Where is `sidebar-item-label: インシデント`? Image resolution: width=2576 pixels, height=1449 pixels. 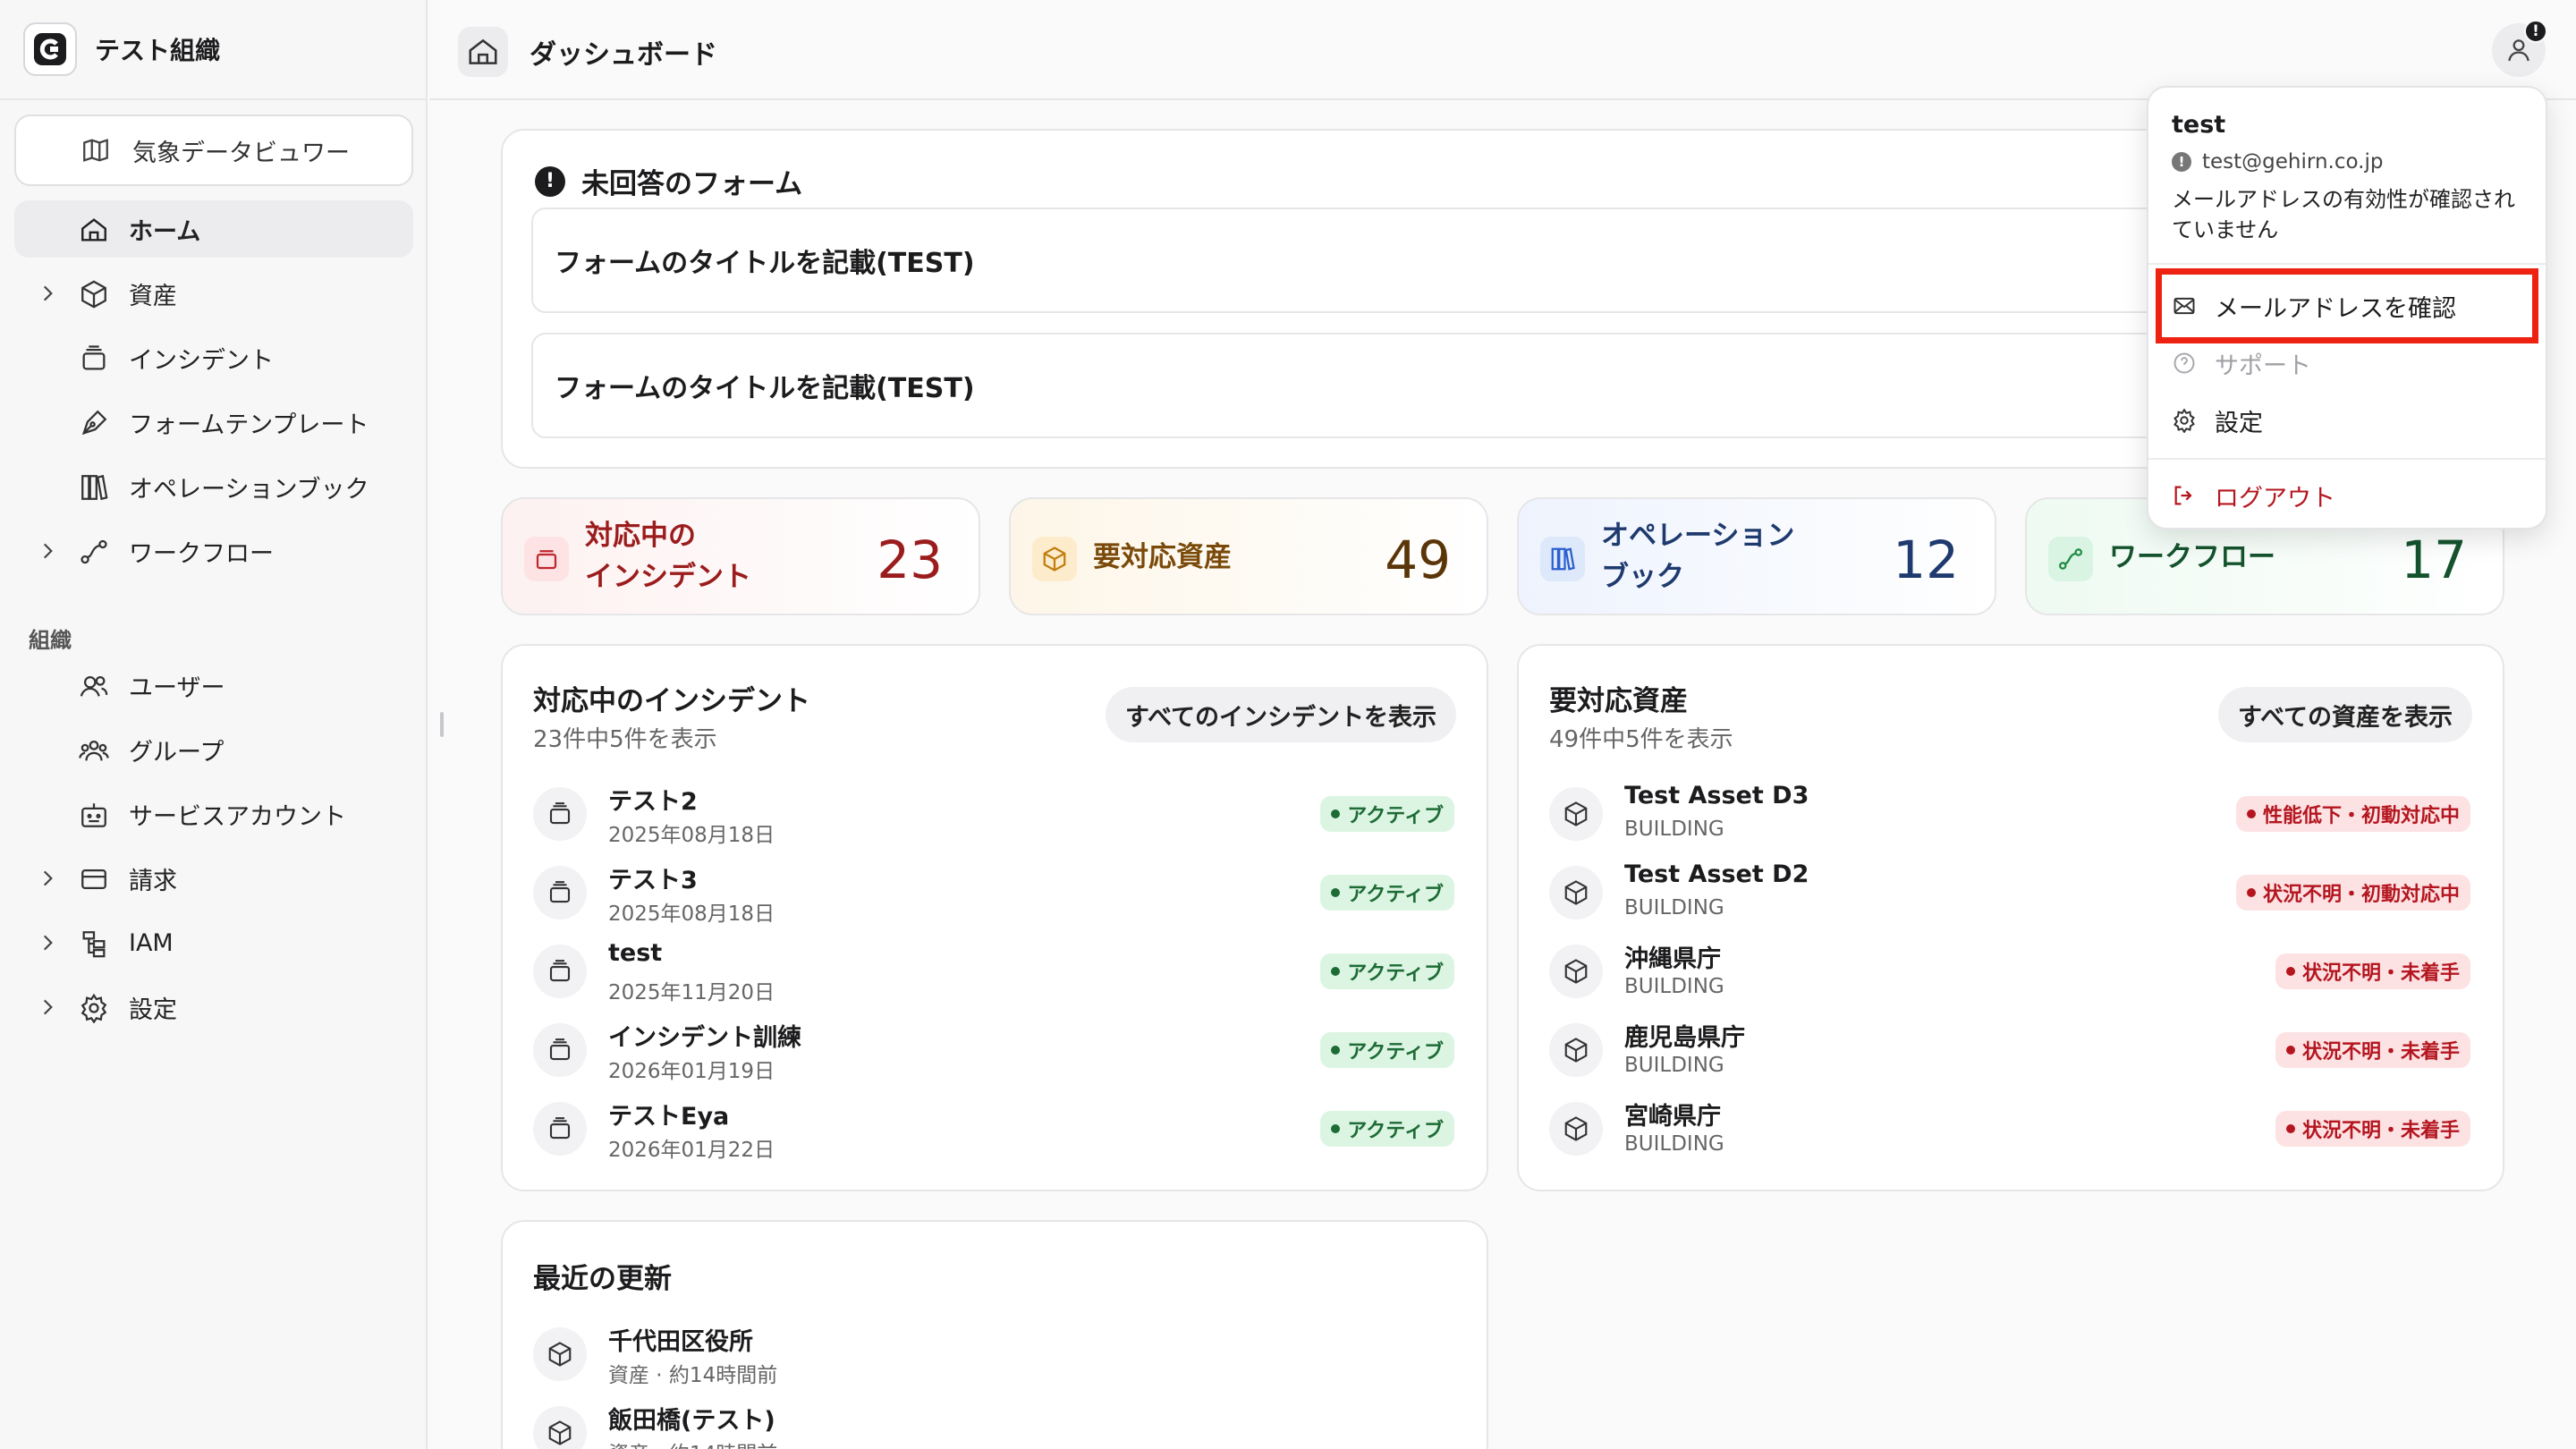
sidebar-item-label: インシデント is located at coordinates (201, 360).